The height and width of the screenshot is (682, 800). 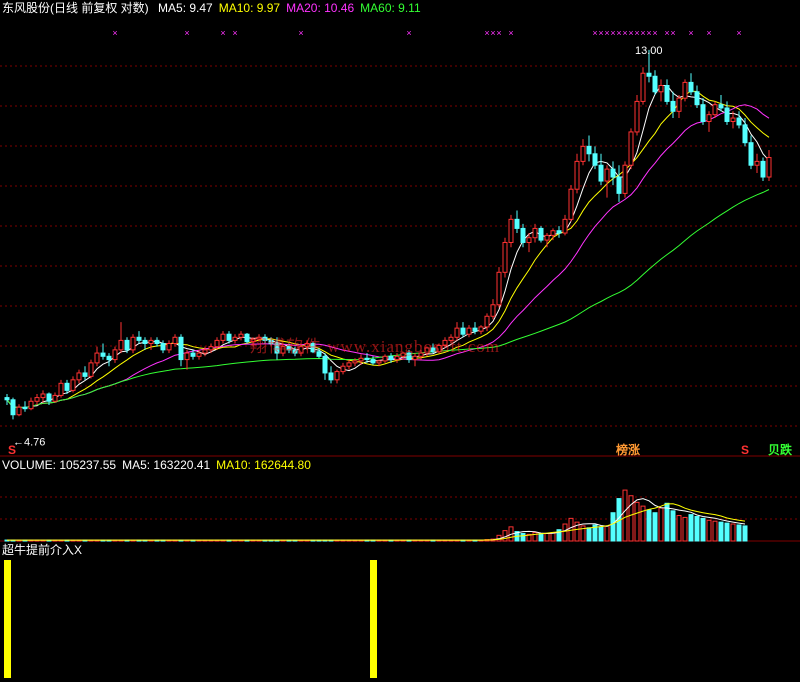 What do you see at coordinates (373, 619) in the screenshot?
I see `signal-bar` at bounding box center [373, 619].